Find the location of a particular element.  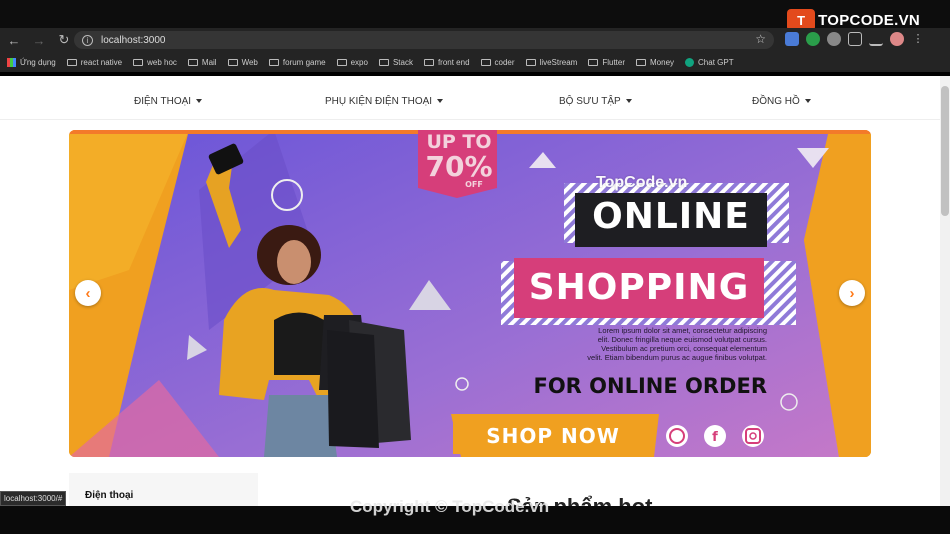

banner-tagline: FOR ONLINE ORDER is located at coordinates (650, 386).